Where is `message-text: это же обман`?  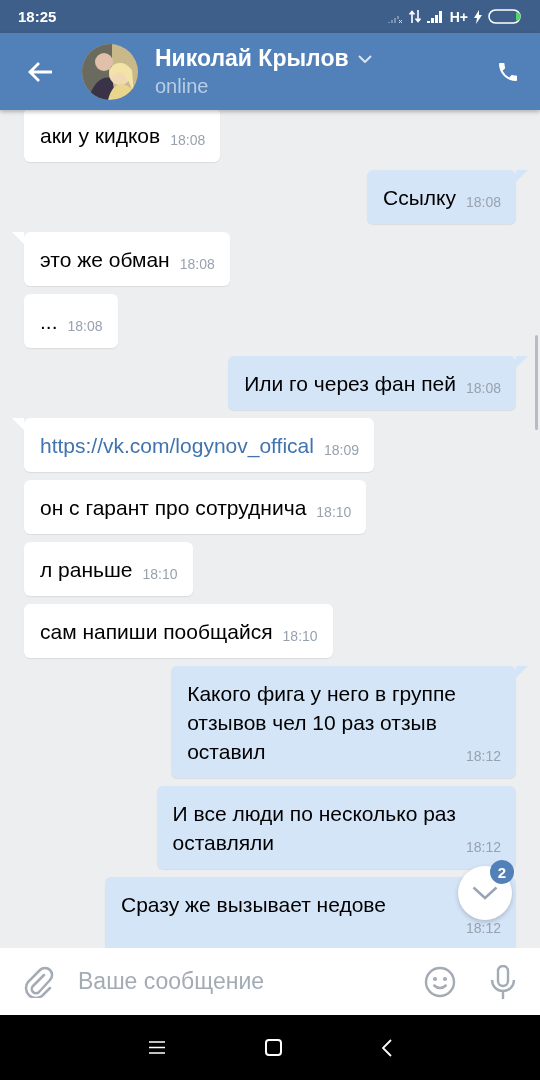 message-text: это же обман is located at coordinates (105, 260).